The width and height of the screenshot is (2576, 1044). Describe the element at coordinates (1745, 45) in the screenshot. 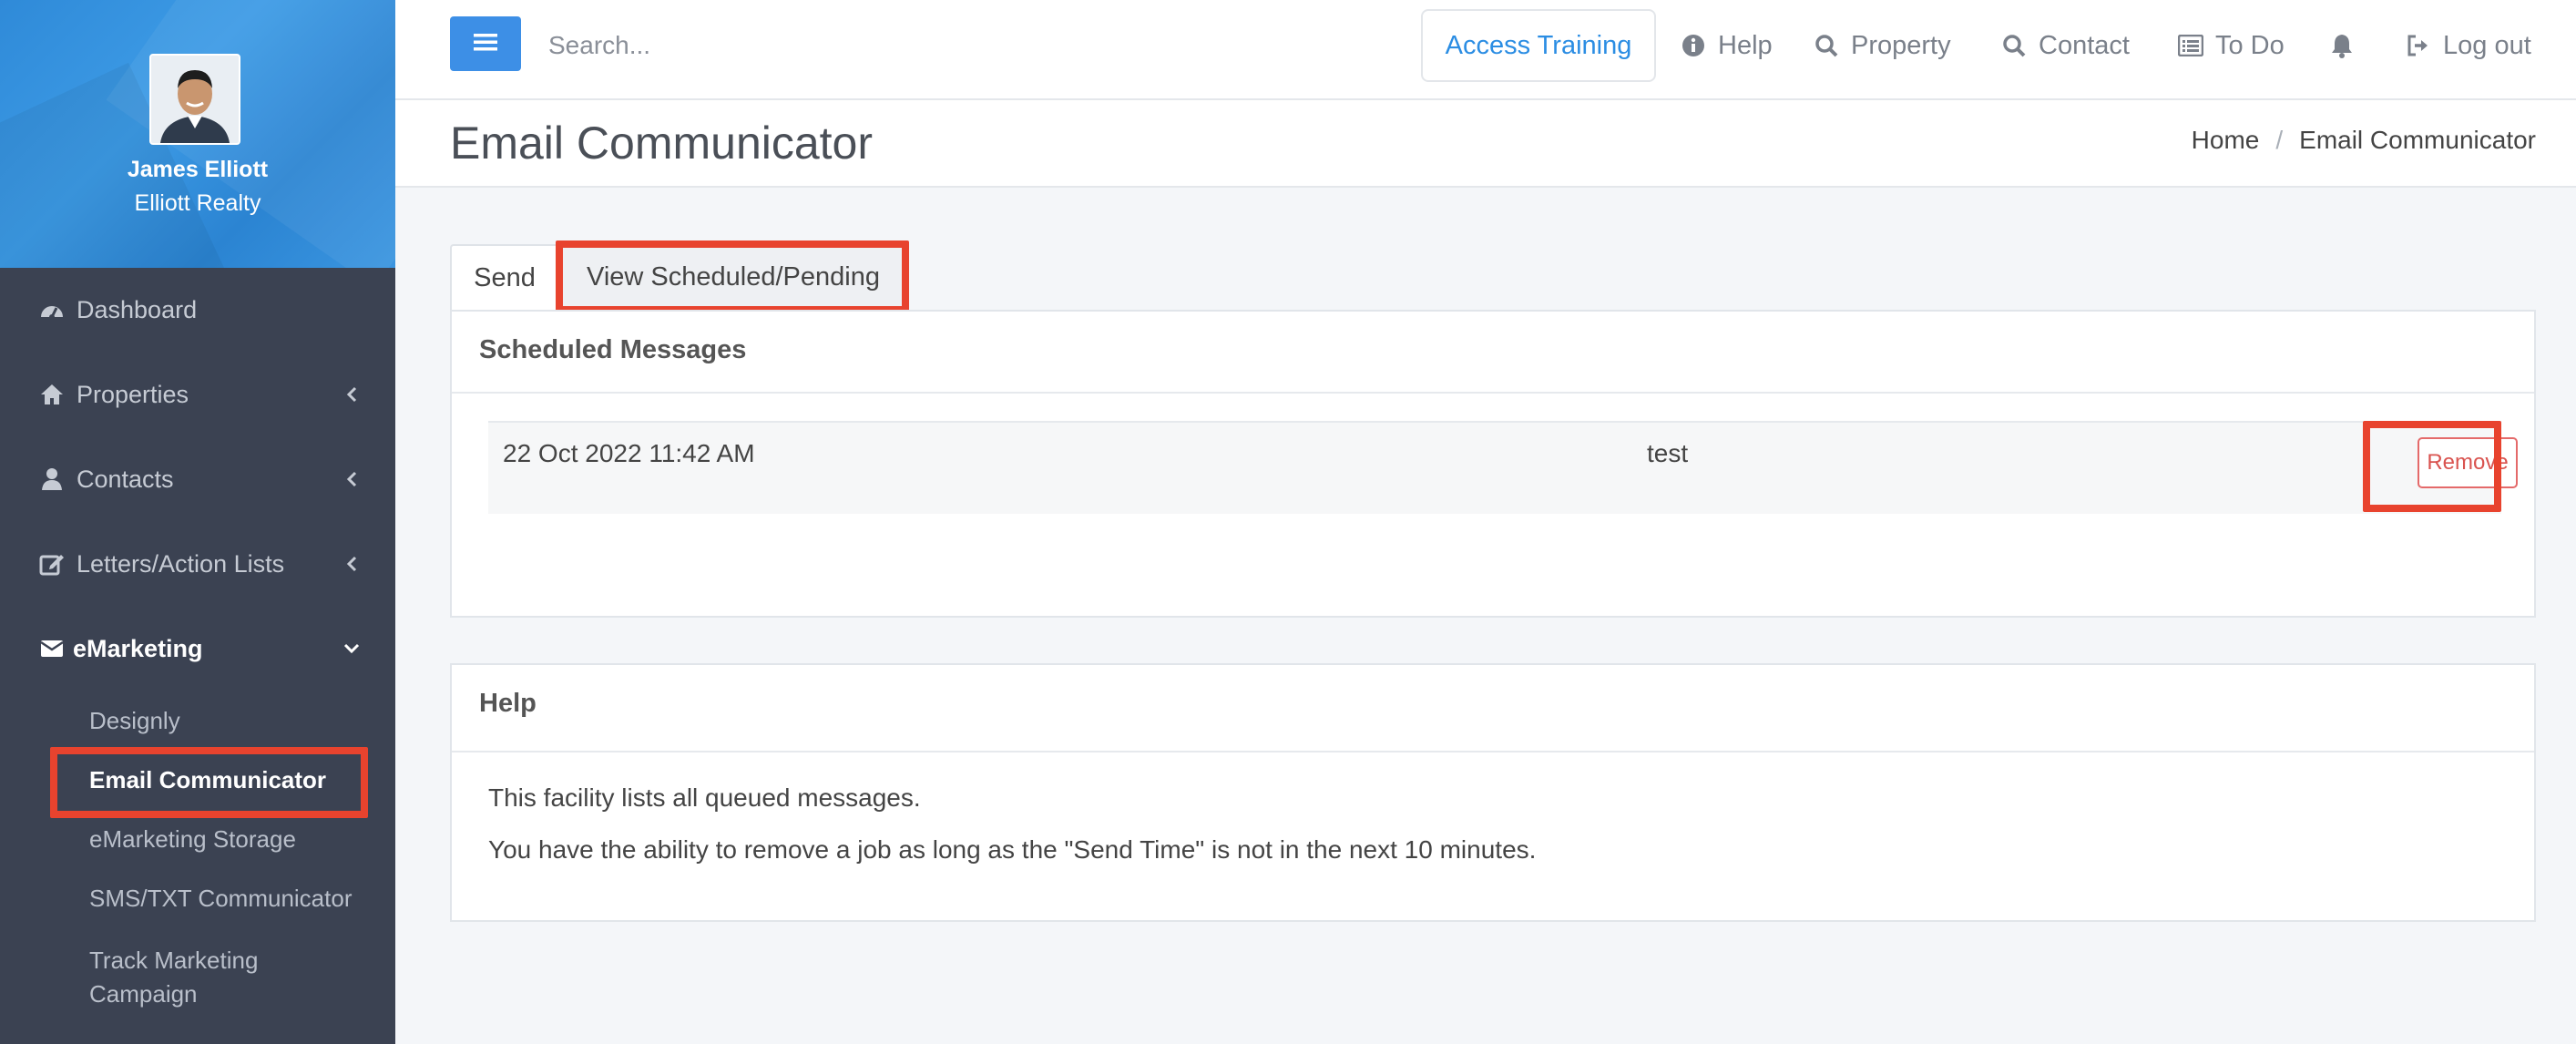

I see `help-link-label: Help` at that location.